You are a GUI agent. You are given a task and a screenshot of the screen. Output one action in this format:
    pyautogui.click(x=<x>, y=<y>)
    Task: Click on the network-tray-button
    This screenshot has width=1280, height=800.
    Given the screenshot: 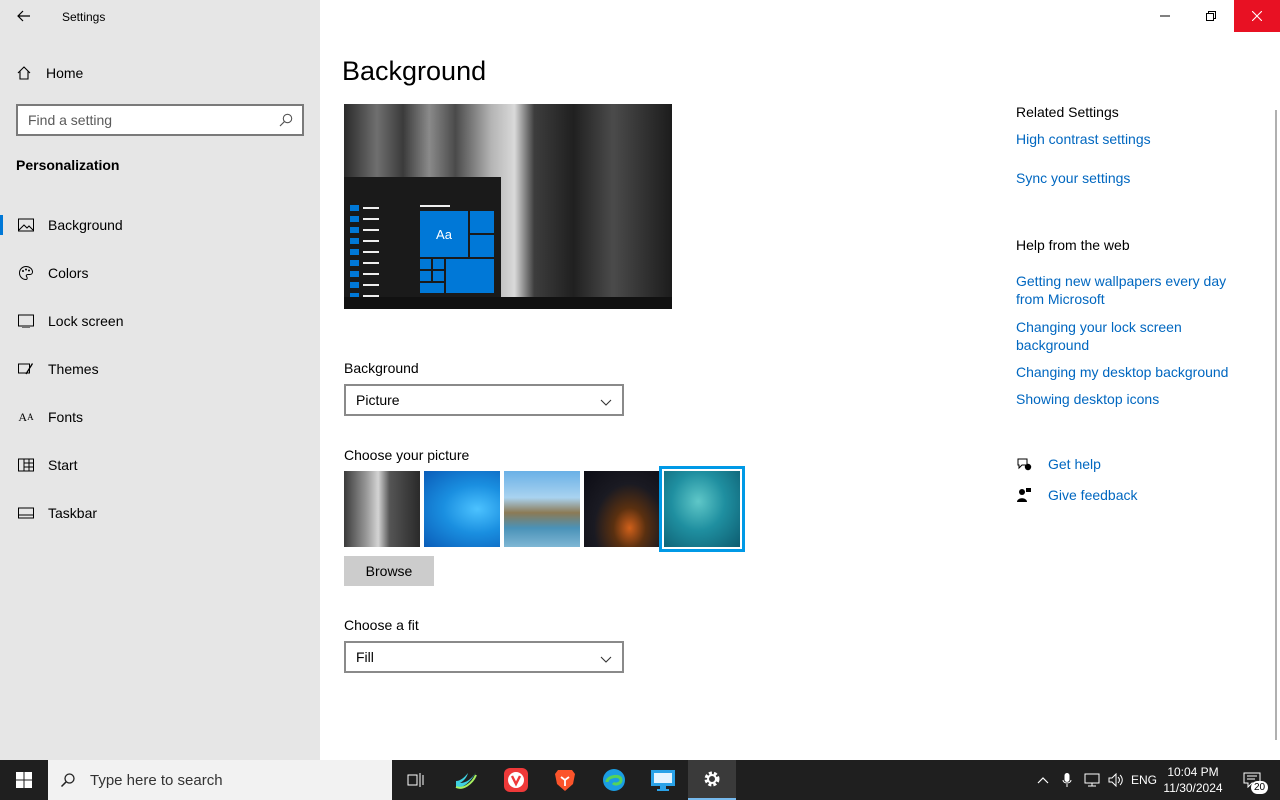 What is the action you would take?
    pyautogui.click(x=1092, y=780)
    